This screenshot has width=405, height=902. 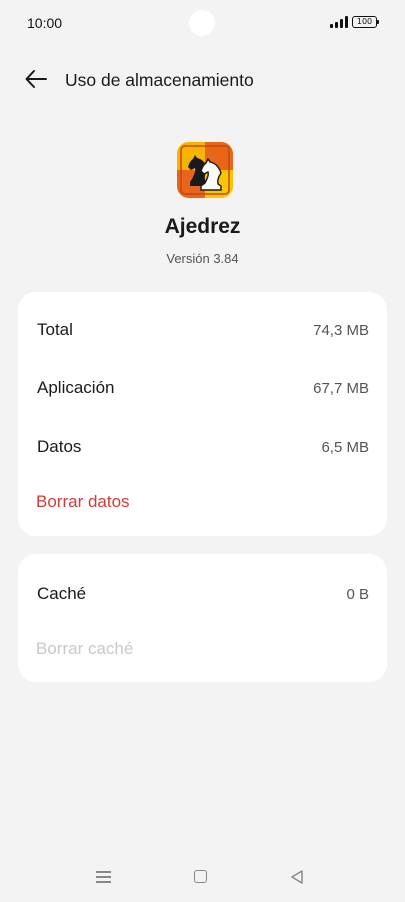 What do you see at coordinates (297, 877) in the screenshot?
I see `back-icon` at bounding box center [297, 877].